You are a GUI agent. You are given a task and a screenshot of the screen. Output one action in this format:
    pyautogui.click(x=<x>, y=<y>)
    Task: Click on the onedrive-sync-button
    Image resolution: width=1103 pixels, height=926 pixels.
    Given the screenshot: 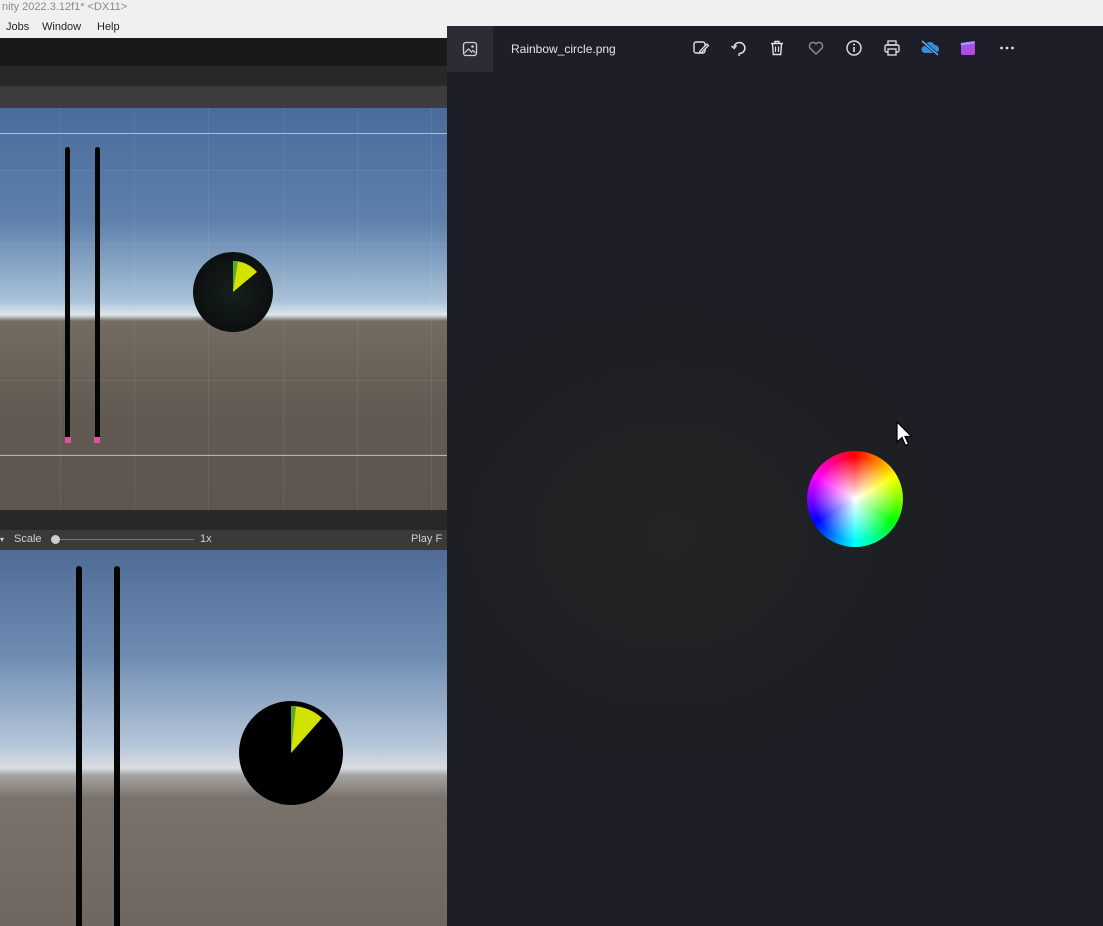 What is the action you would take?
    pyautogui.click(x=930, y=48)
    